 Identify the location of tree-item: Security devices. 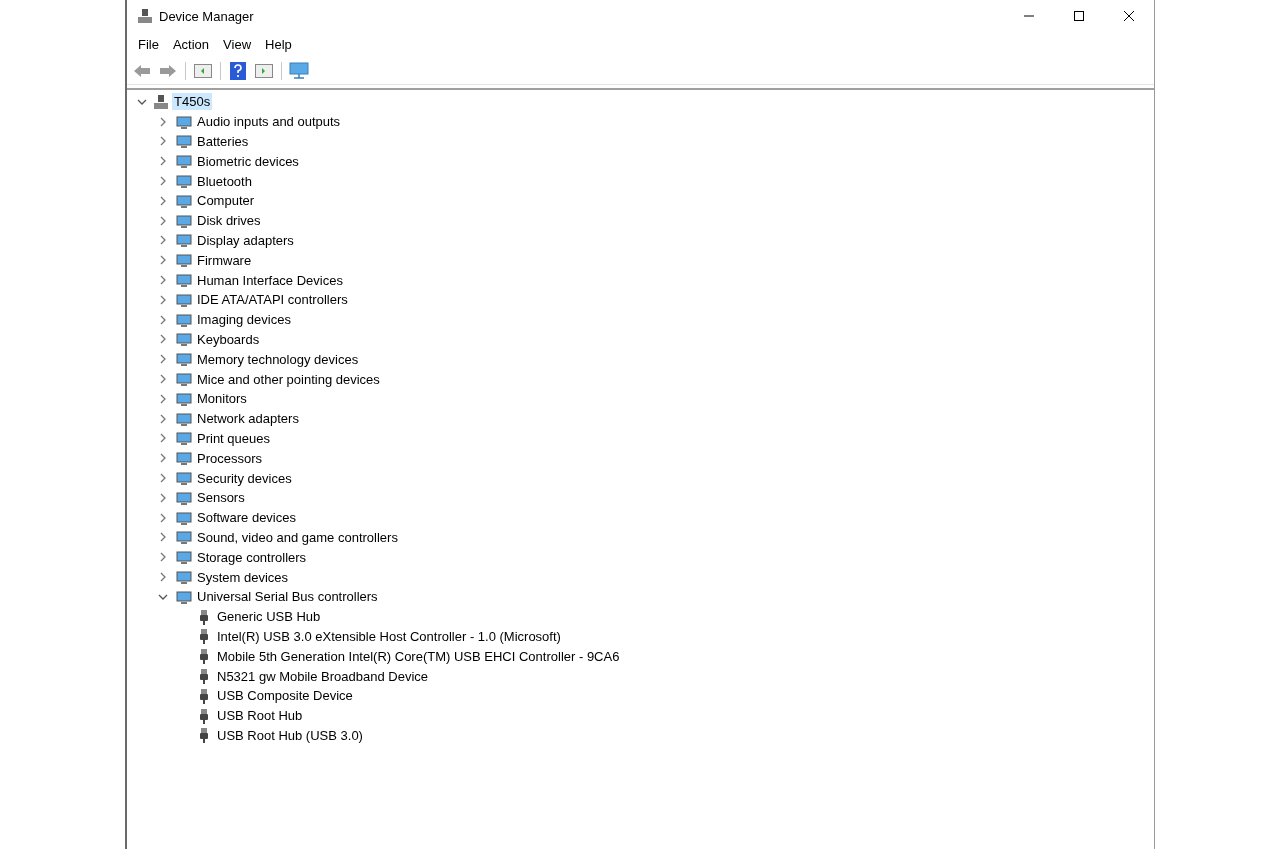
(244, 478).